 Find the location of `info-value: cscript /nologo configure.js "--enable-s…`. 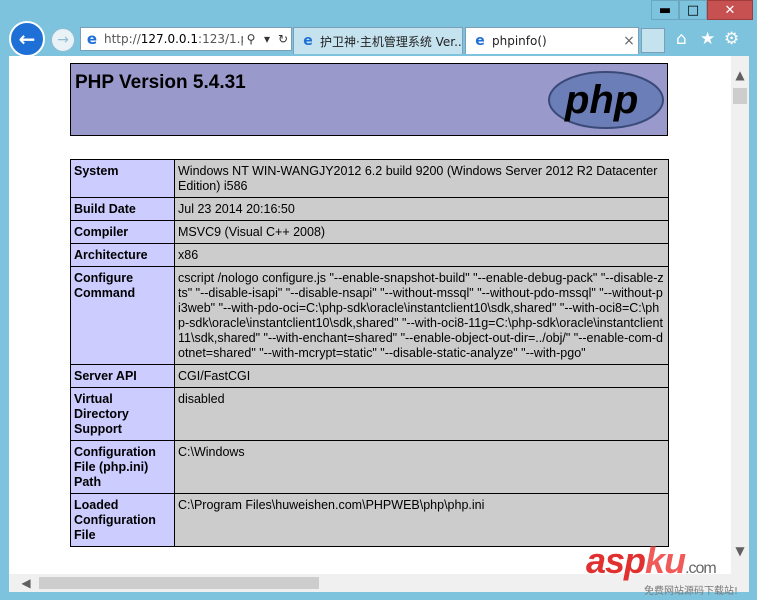

info-value: cscript /nologo configure.js "--enable-s… is located at coordinates (421, 315).